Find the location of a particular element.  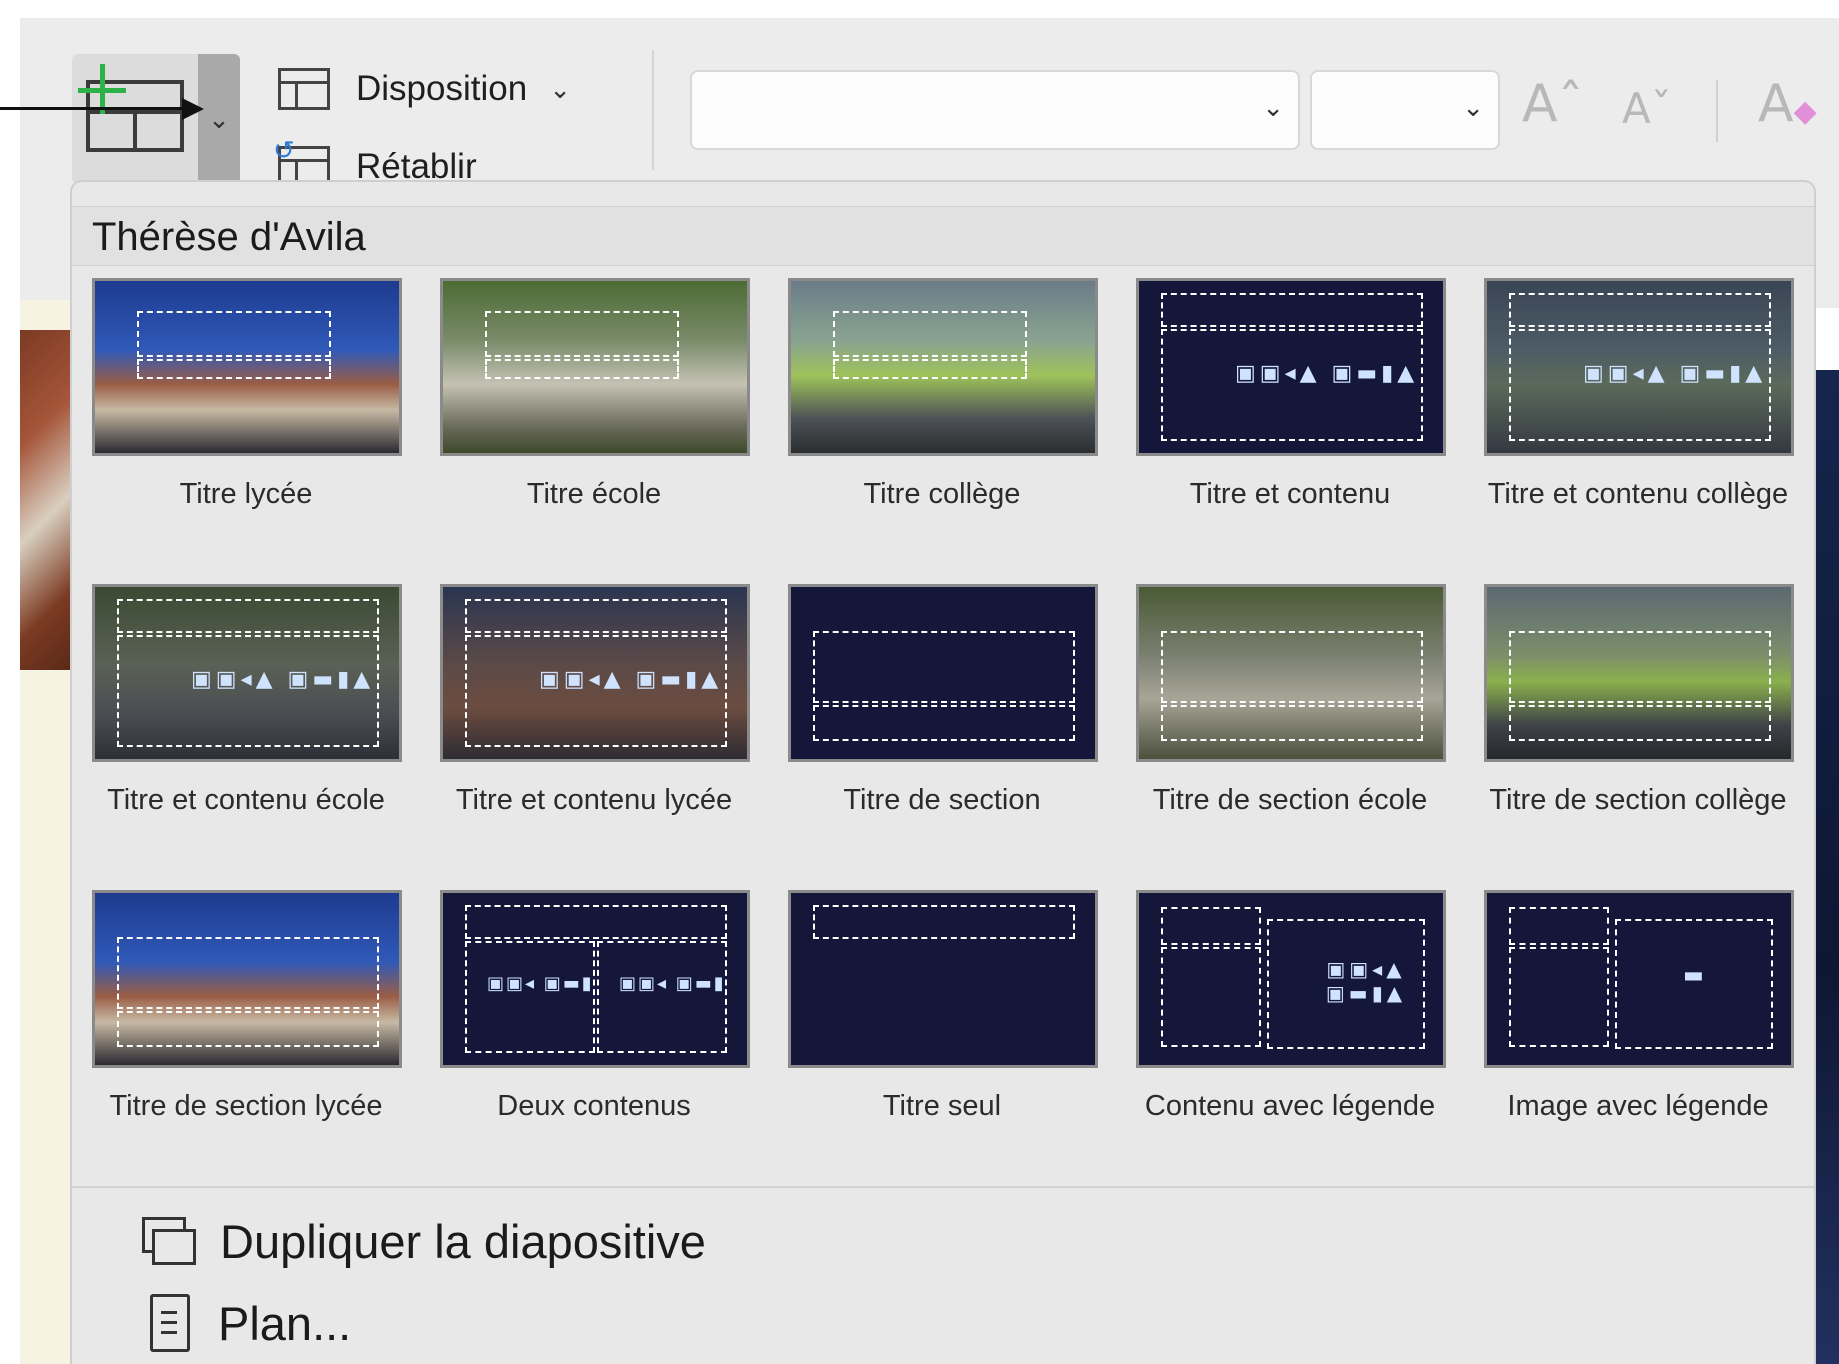

document-icon is located at coordinates (170, 1323).